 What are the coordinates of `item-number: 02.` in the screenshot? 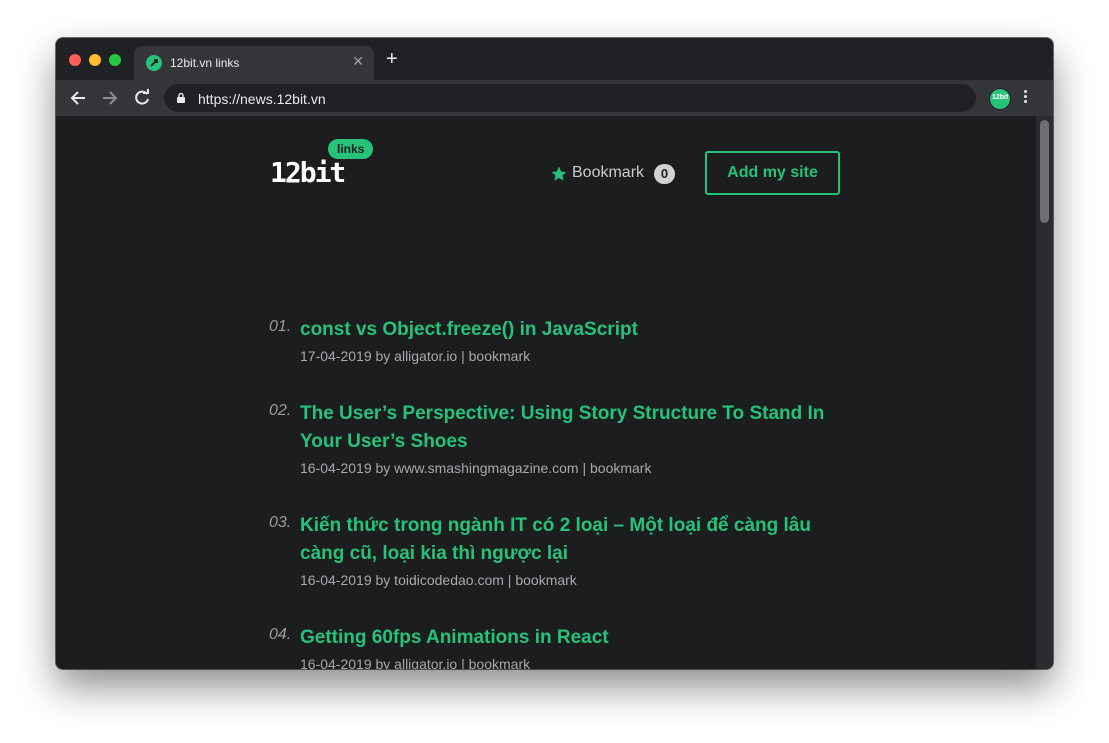 It's located at (280, 410).